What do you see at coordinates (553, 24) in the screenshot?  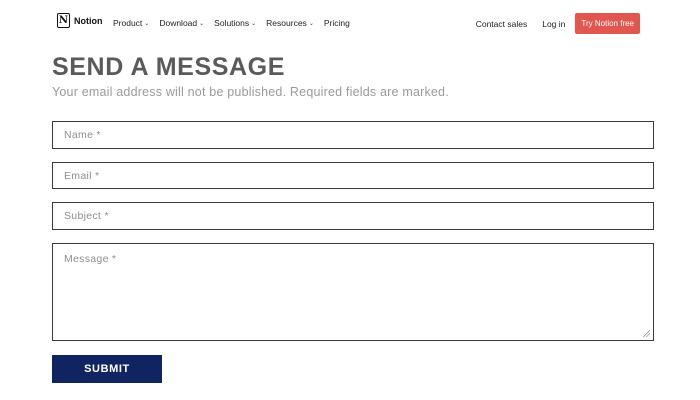 I see `login-link: Log in` at bounding box center [553, 24].